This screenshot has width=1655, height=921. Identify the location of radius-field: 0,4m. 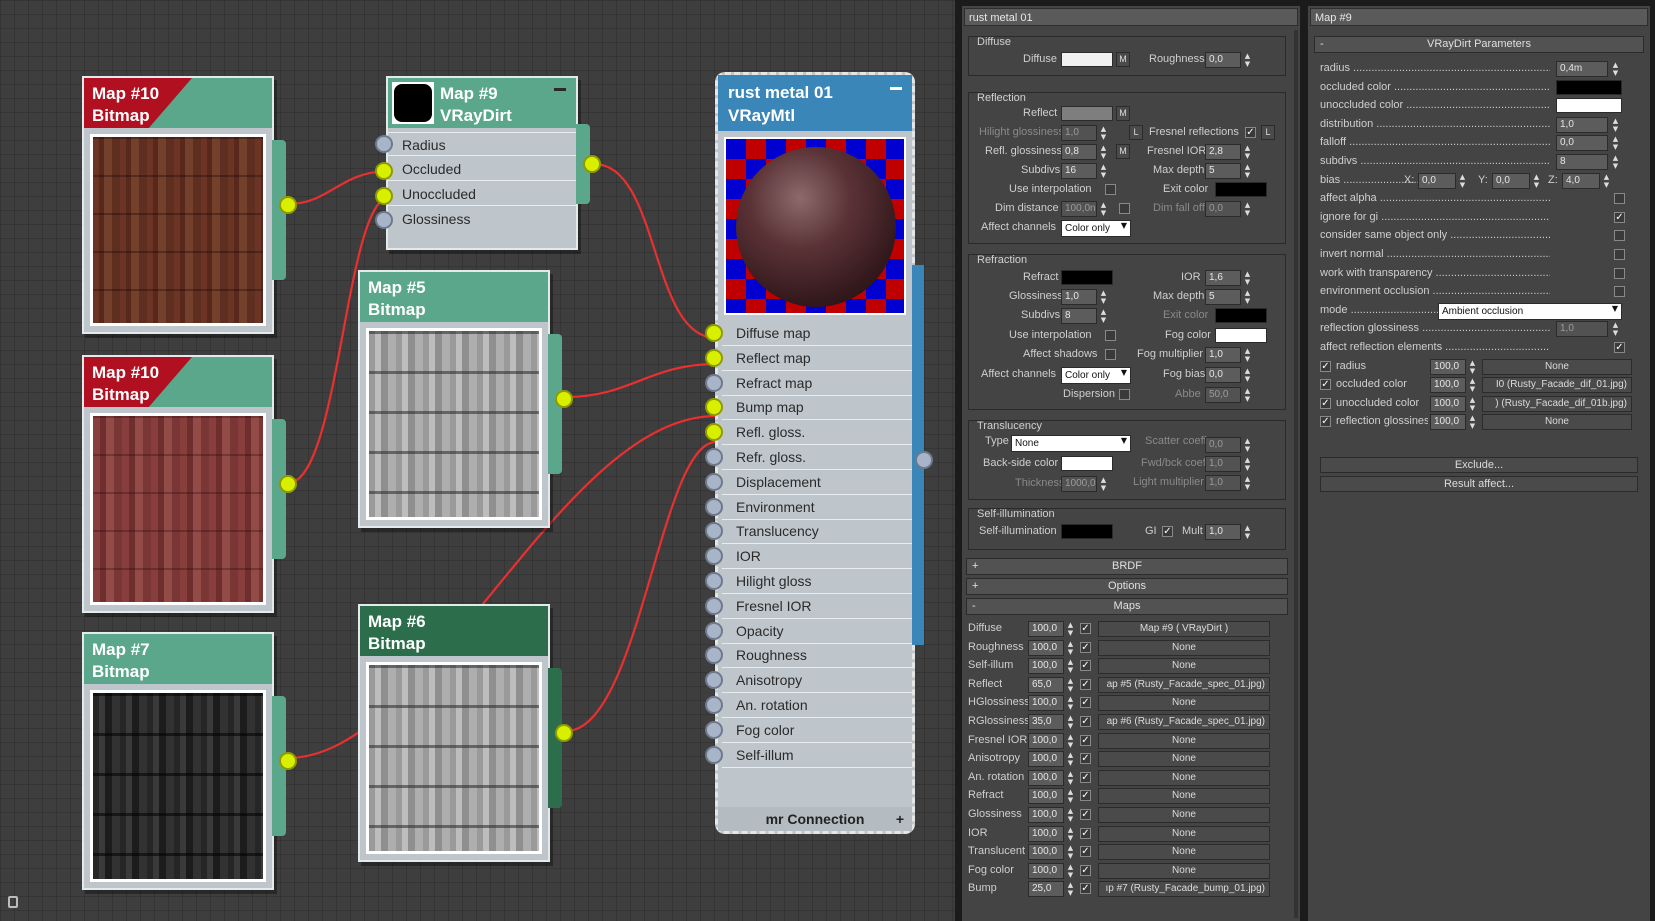
(1582, 69).